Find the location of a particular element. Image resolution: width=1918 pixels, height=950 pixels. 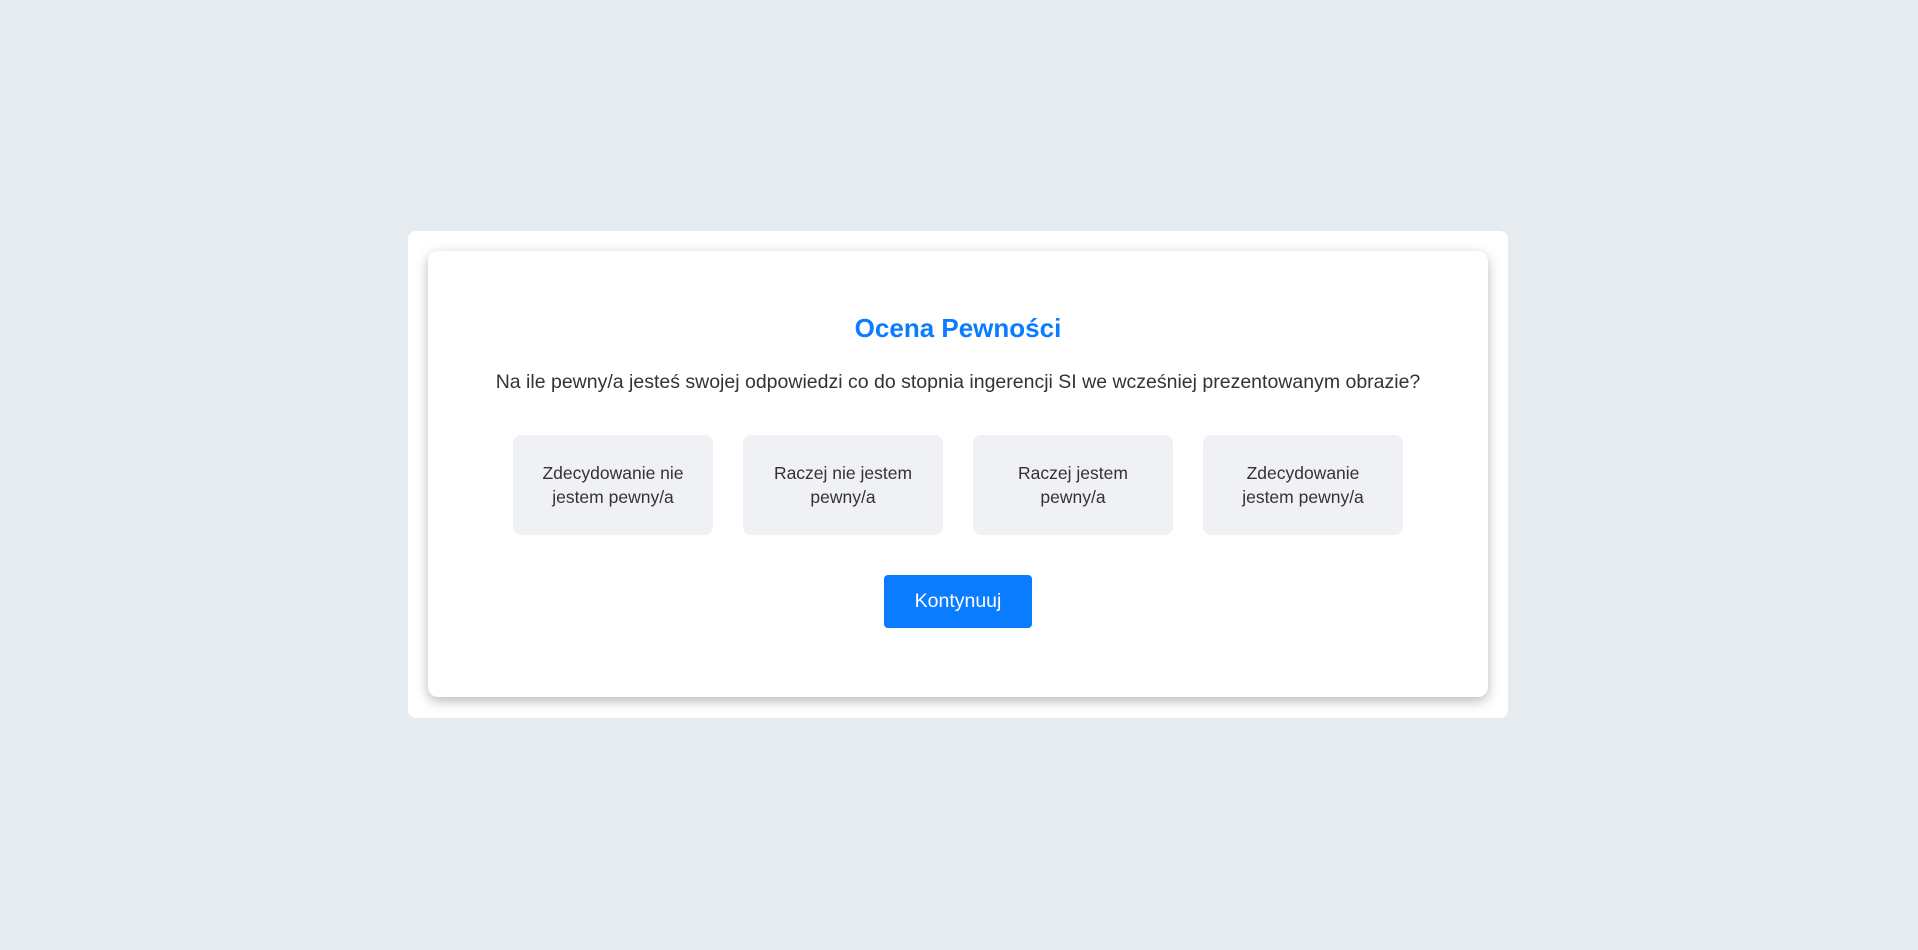

option-definitely-sure: Zdecydowanie jestem pewny/a is located at coordinates (1303, 485).